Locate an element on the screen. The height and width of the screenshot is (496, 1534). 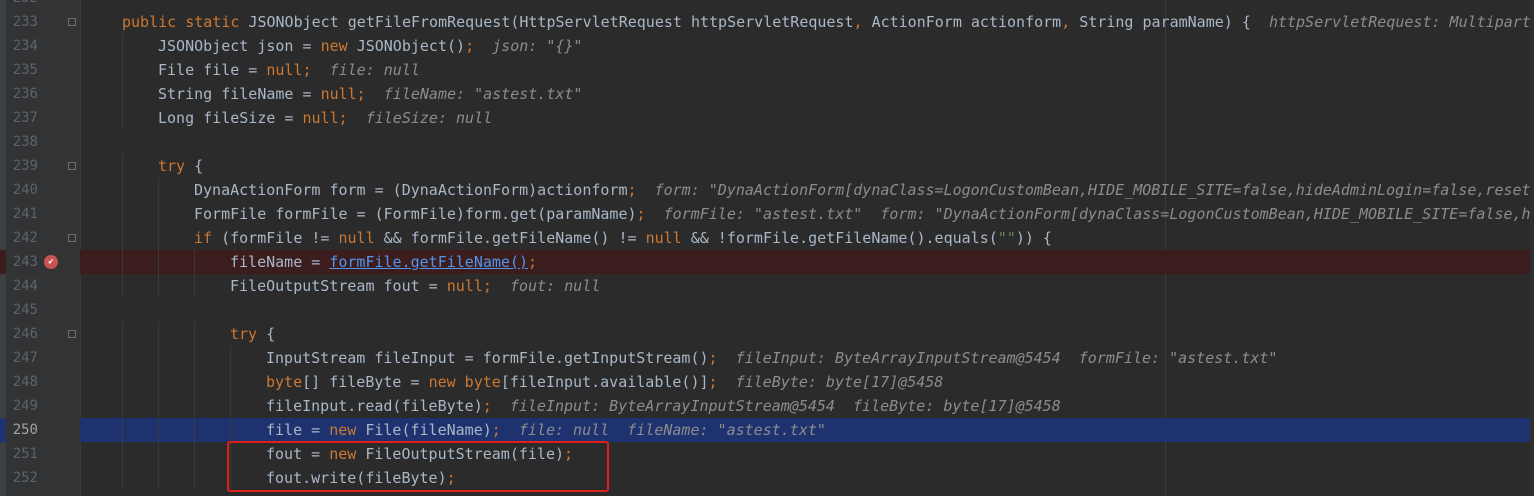
code-link: formFile.getFileName() is located at coordinates (428, 262).